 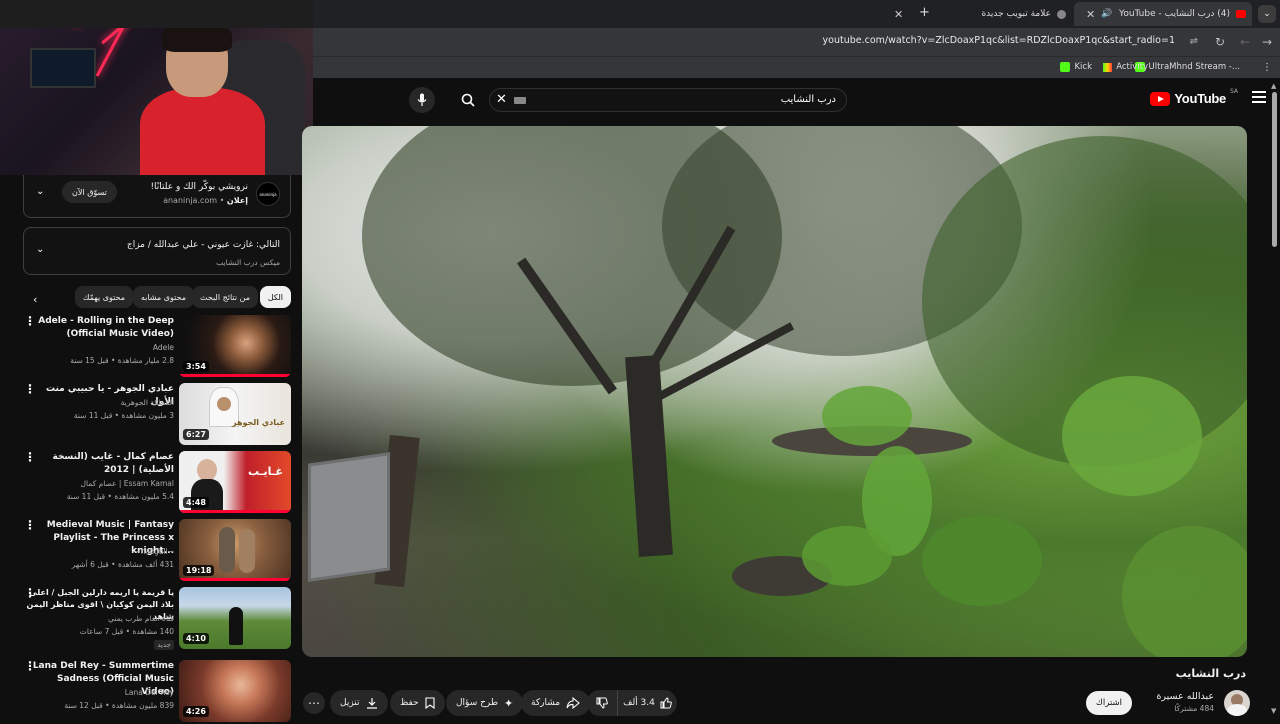 What do you see at coordinates (1274, 169) in the screenshot?
I see `page-scrollbar` at bounding box center [1274, 169].